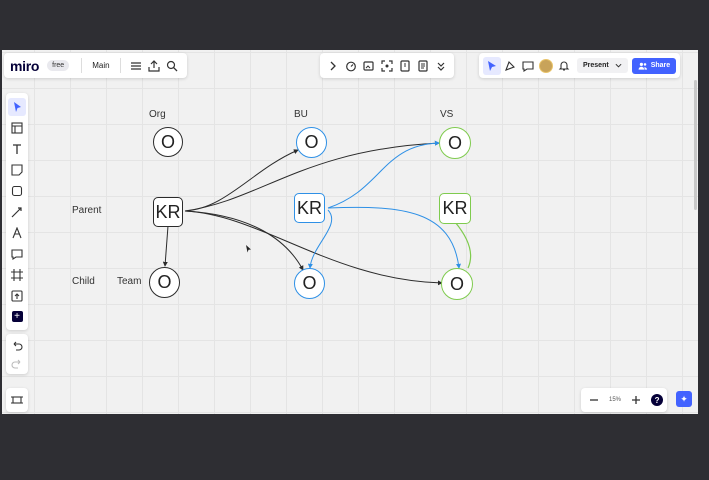  What do you see at coordinates (17, 106) in the screenshot?
I see `select-tool-icon` at bounding box center [17, 106].